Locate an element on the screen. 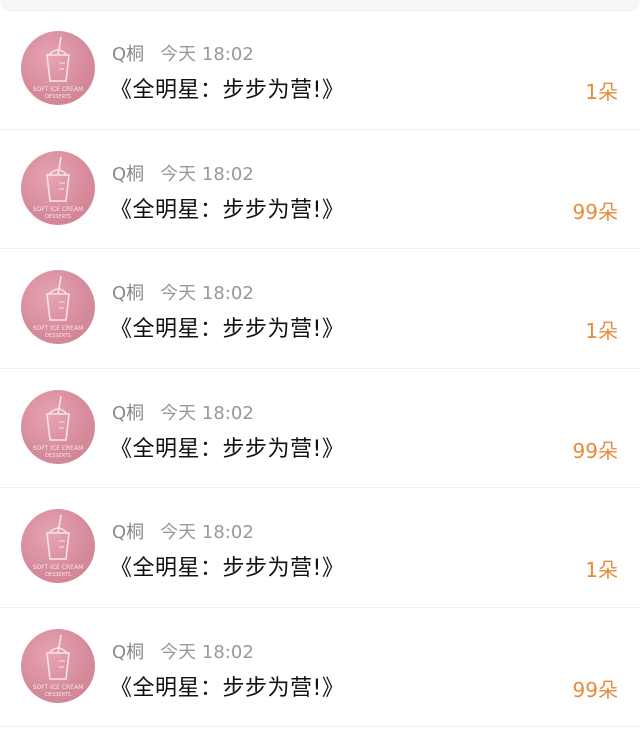 The image size is (640, 745). divider is located at coordinates (320, 726).